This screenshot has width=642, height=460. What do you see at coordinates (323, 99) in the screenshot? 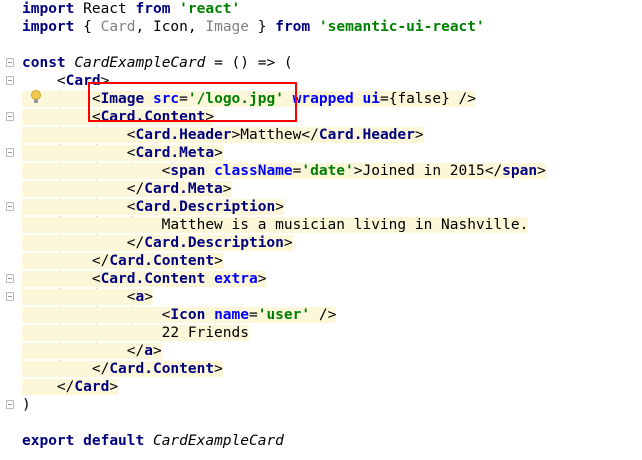
I see `code-token: wrapped` at bounding box center [323, 99].